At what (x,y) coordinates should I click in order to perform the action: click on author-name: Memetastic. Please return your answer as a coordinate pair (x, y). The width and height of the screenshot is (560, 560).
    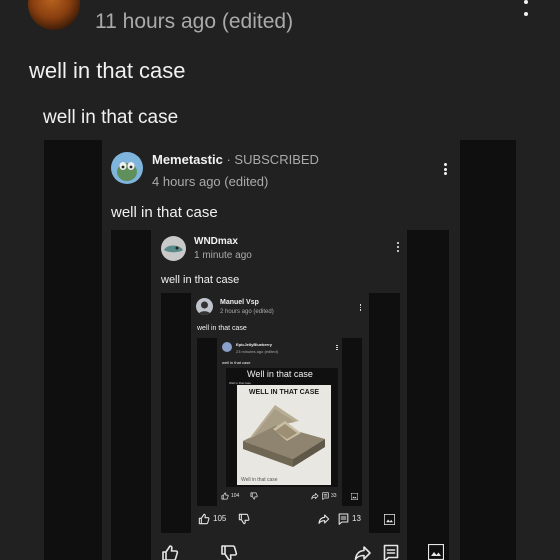
    Looking at the image, I should click on (187, 159).